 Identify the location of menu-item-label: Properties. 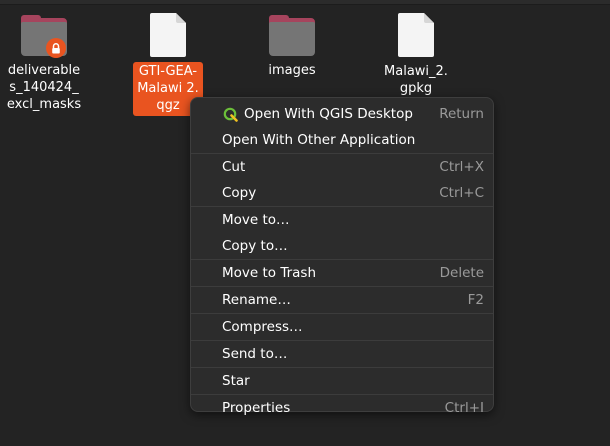
(256, 408).